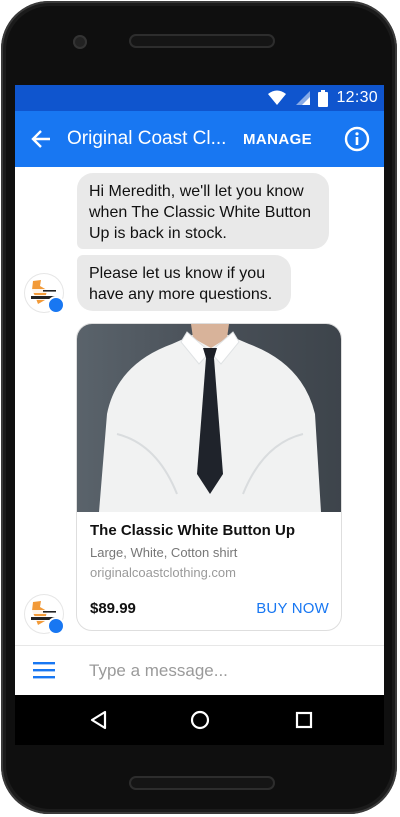  I want to click on front-camera, so click(80, 42).